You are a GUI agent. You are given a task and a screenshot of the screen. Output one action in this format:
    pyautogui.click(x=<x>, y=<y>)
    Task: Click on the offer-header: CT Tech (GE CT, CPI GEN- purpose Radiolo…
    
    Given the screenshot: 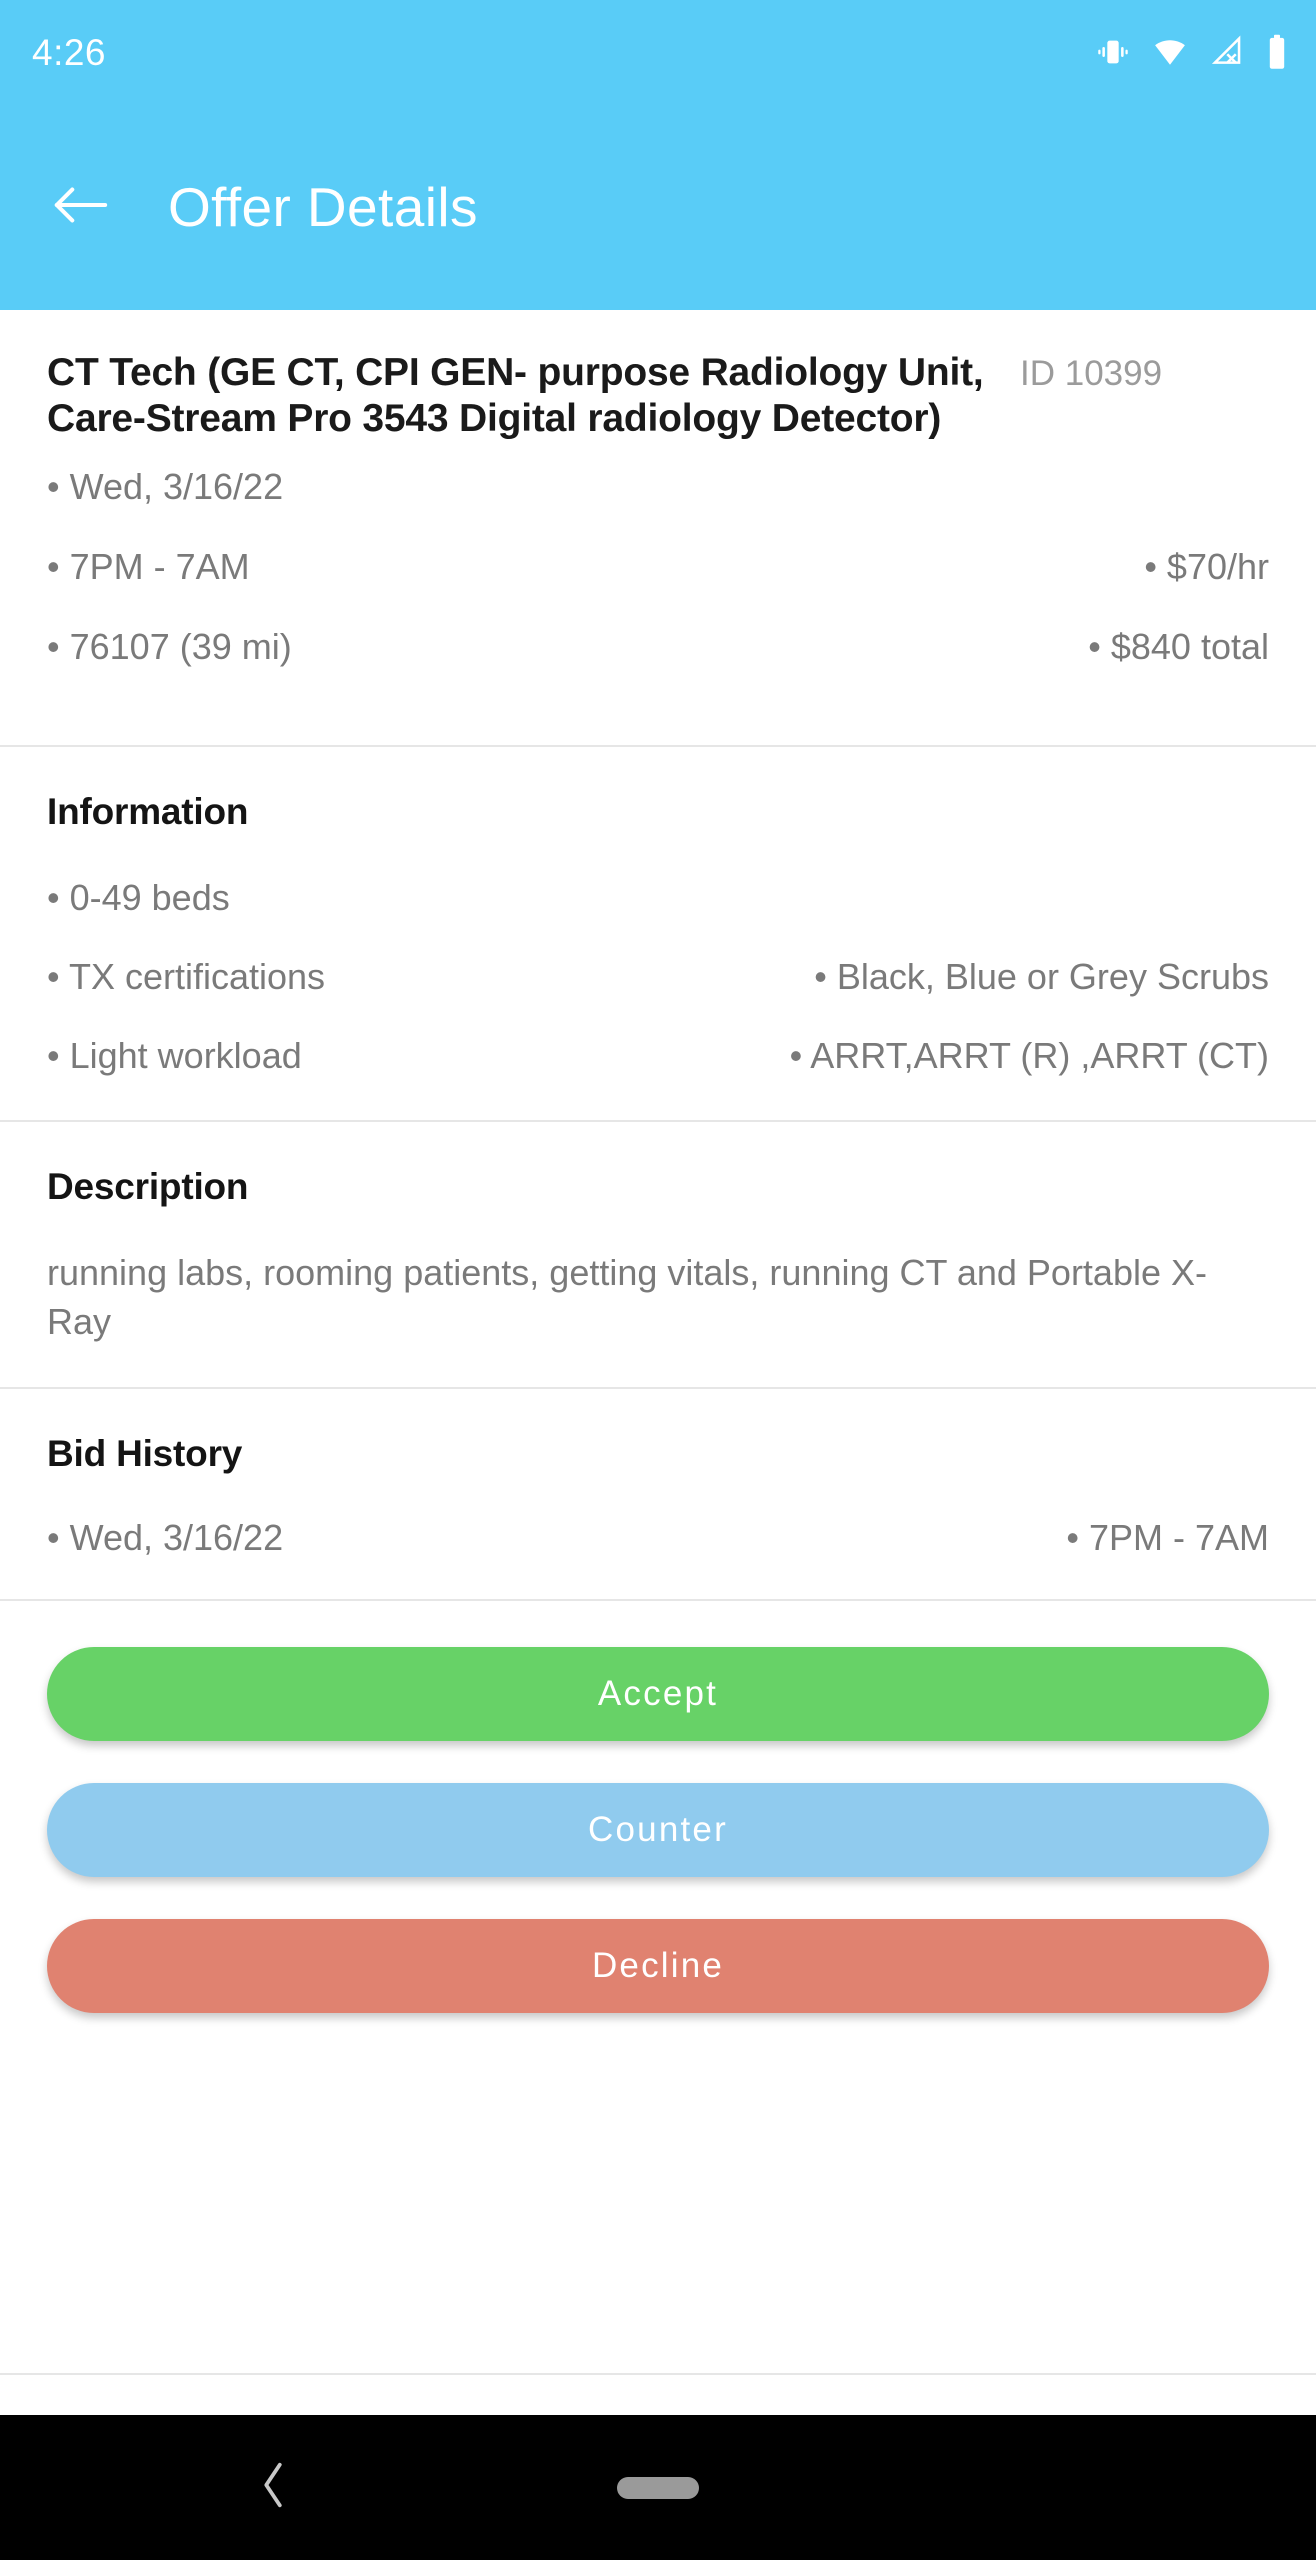 What is the action you would take?
    pyautogui.click(x=658, y=375)
    